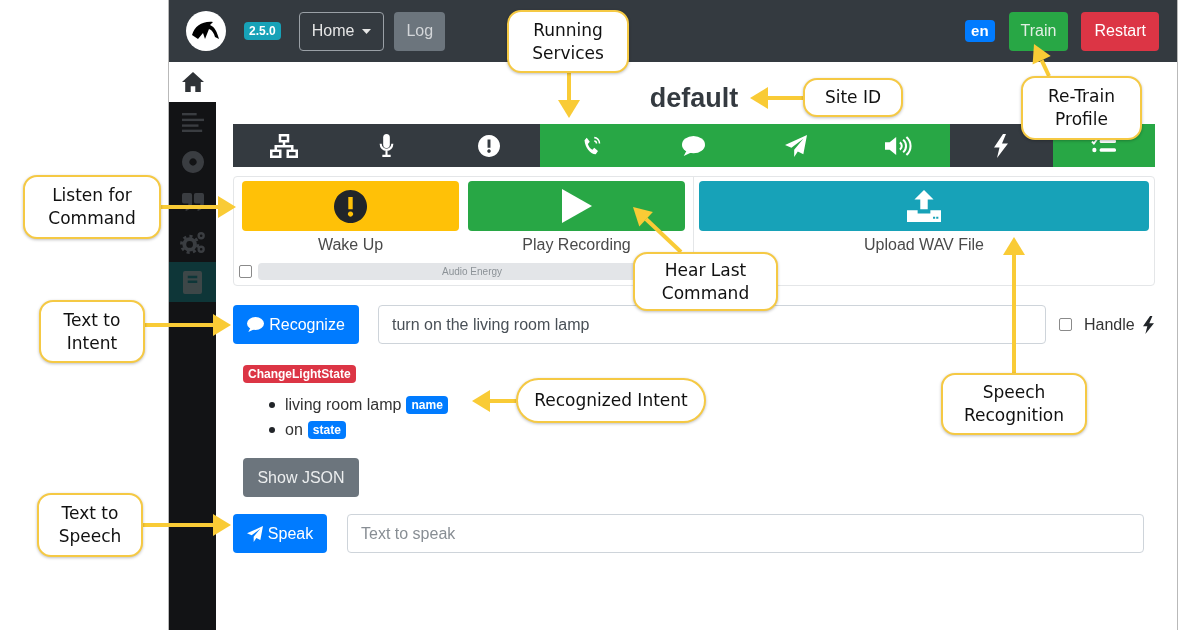  I want to click on speaker-icon, so click(899, 145).